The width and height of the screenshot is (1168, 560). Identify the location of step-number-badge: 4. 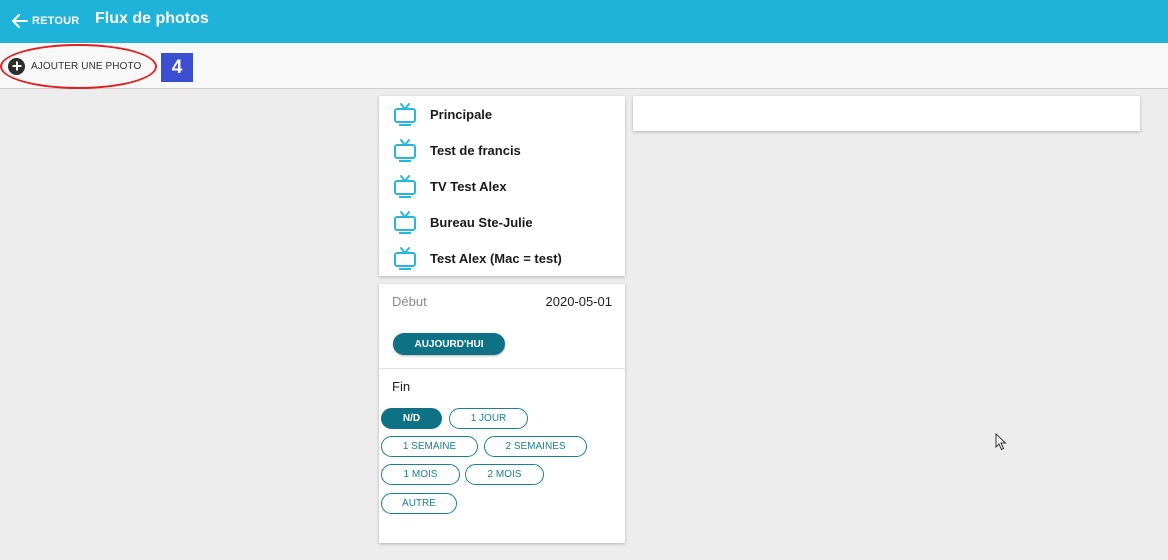
(177, 67).